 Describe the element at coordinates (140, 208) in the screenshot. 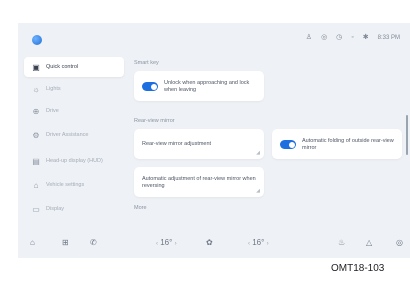

I see `section-title-more: More` at that location.